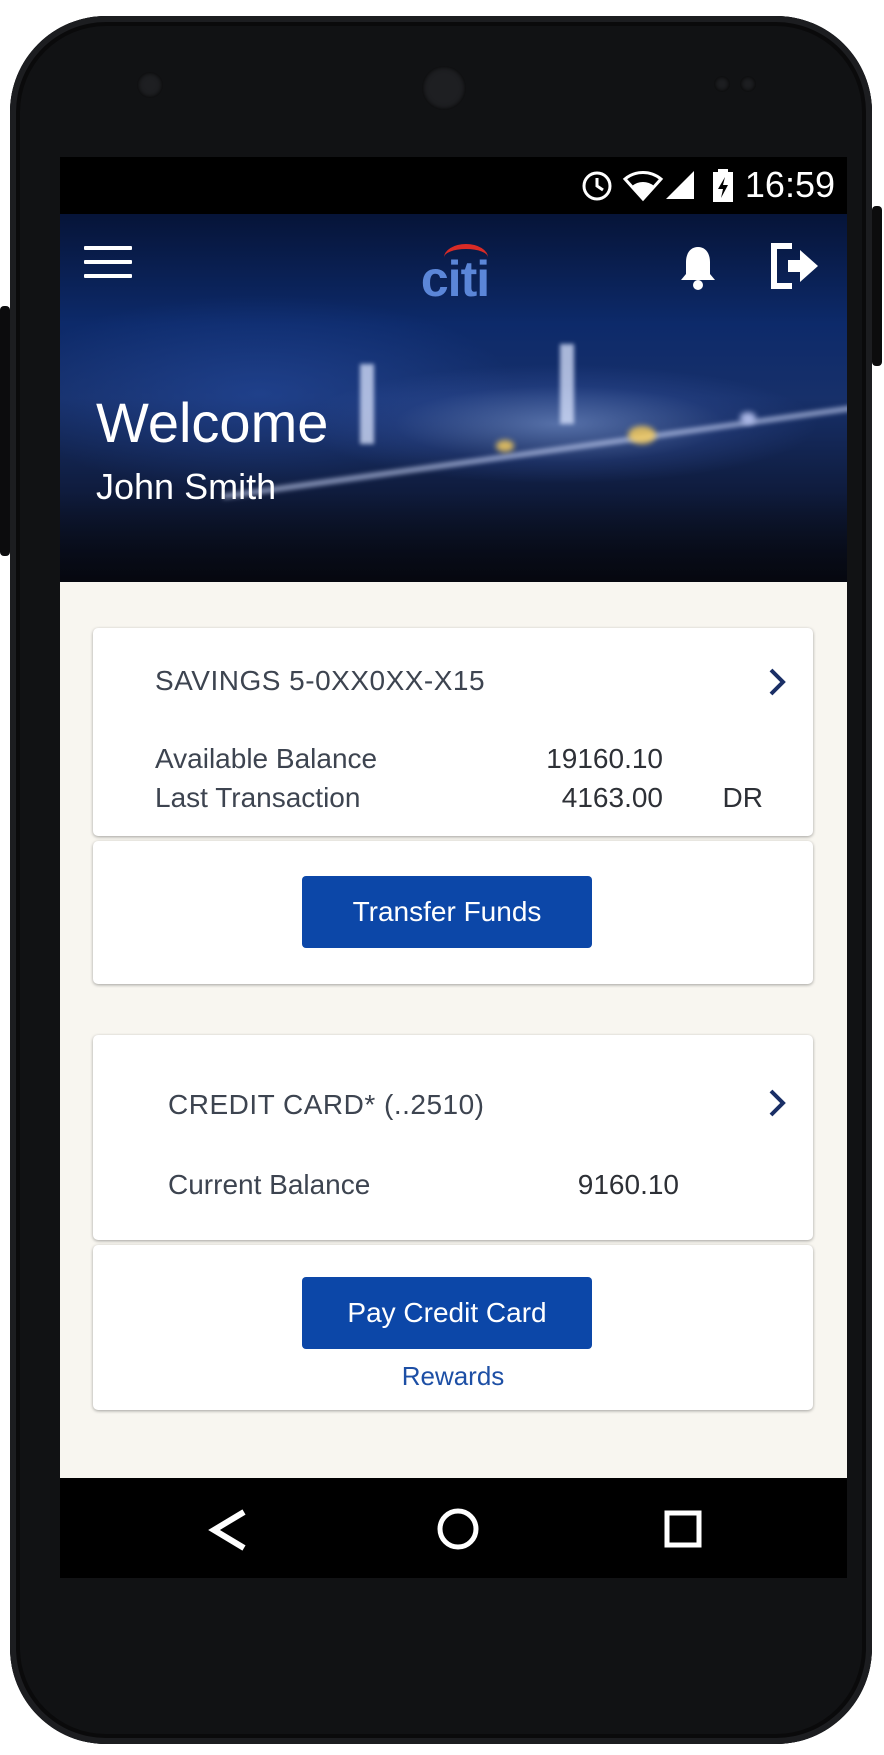 This screenshot has width=884, height=1755. What do you see at coordinates (212, 422) in the screenshot?
I see `welcome-title: Welcome` at bounding box center [212, 422].